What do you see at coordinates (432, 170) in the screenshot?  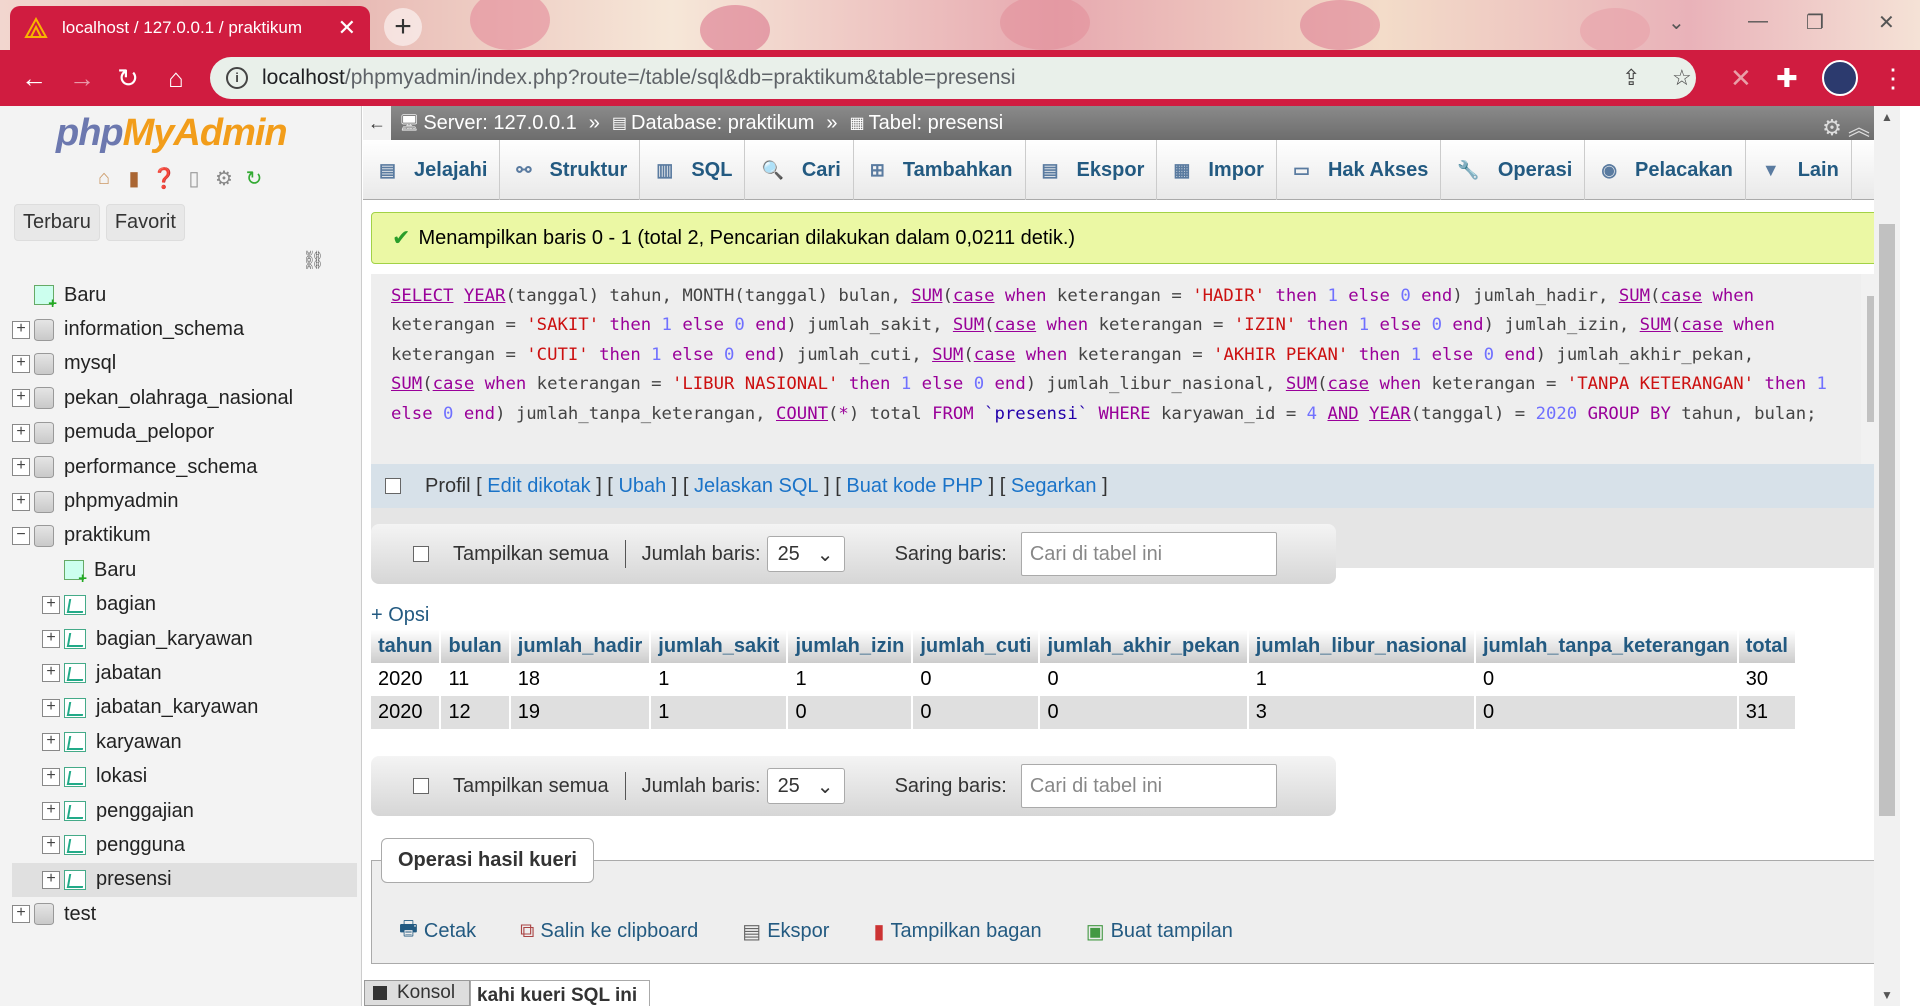 I see `tab-jelajahi: ▤ Jelajahi` at bounding box center [432, 170].